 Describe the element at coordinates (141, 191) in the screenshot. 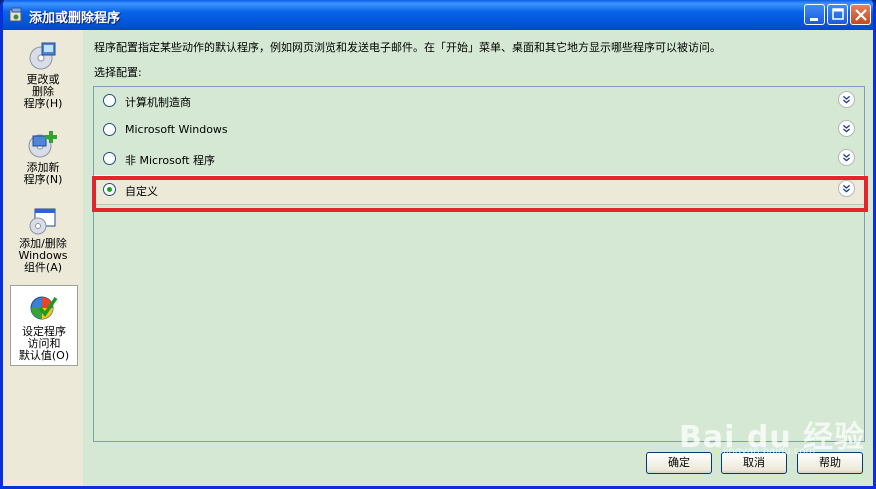

I see `option-label: 自定义` at that location.